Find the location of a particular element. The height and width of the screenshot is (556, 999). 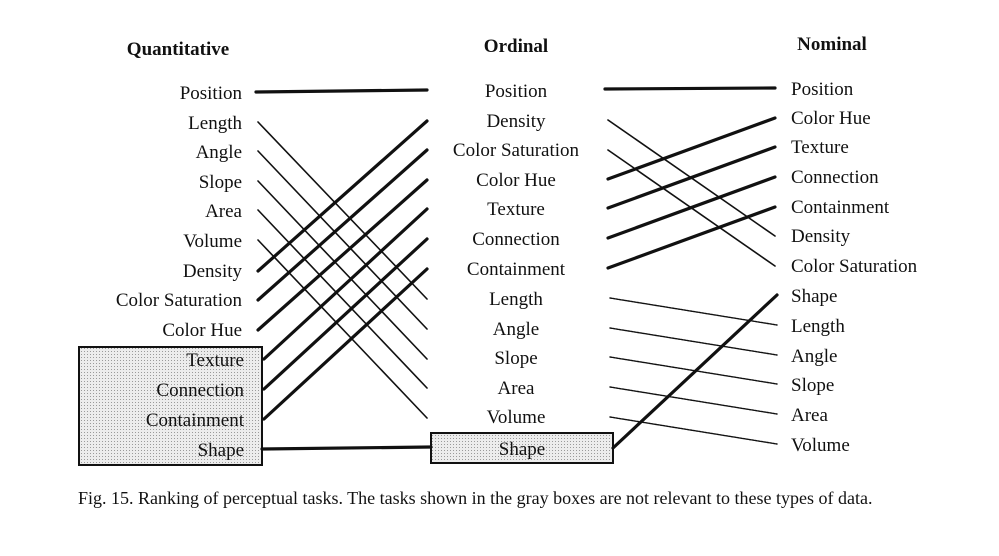

quant-to-ordinal-lines is located at coordinates (343, 269).